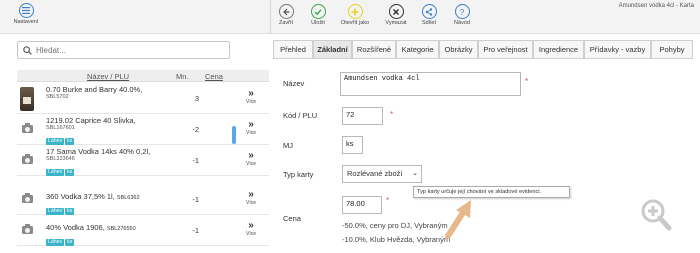  What do you see at coordinates (395, 225) in the screenshot?
I see `discount-item: -50.0%, ceny pro DJ, Vybraným` at bounding box center [395, 225].